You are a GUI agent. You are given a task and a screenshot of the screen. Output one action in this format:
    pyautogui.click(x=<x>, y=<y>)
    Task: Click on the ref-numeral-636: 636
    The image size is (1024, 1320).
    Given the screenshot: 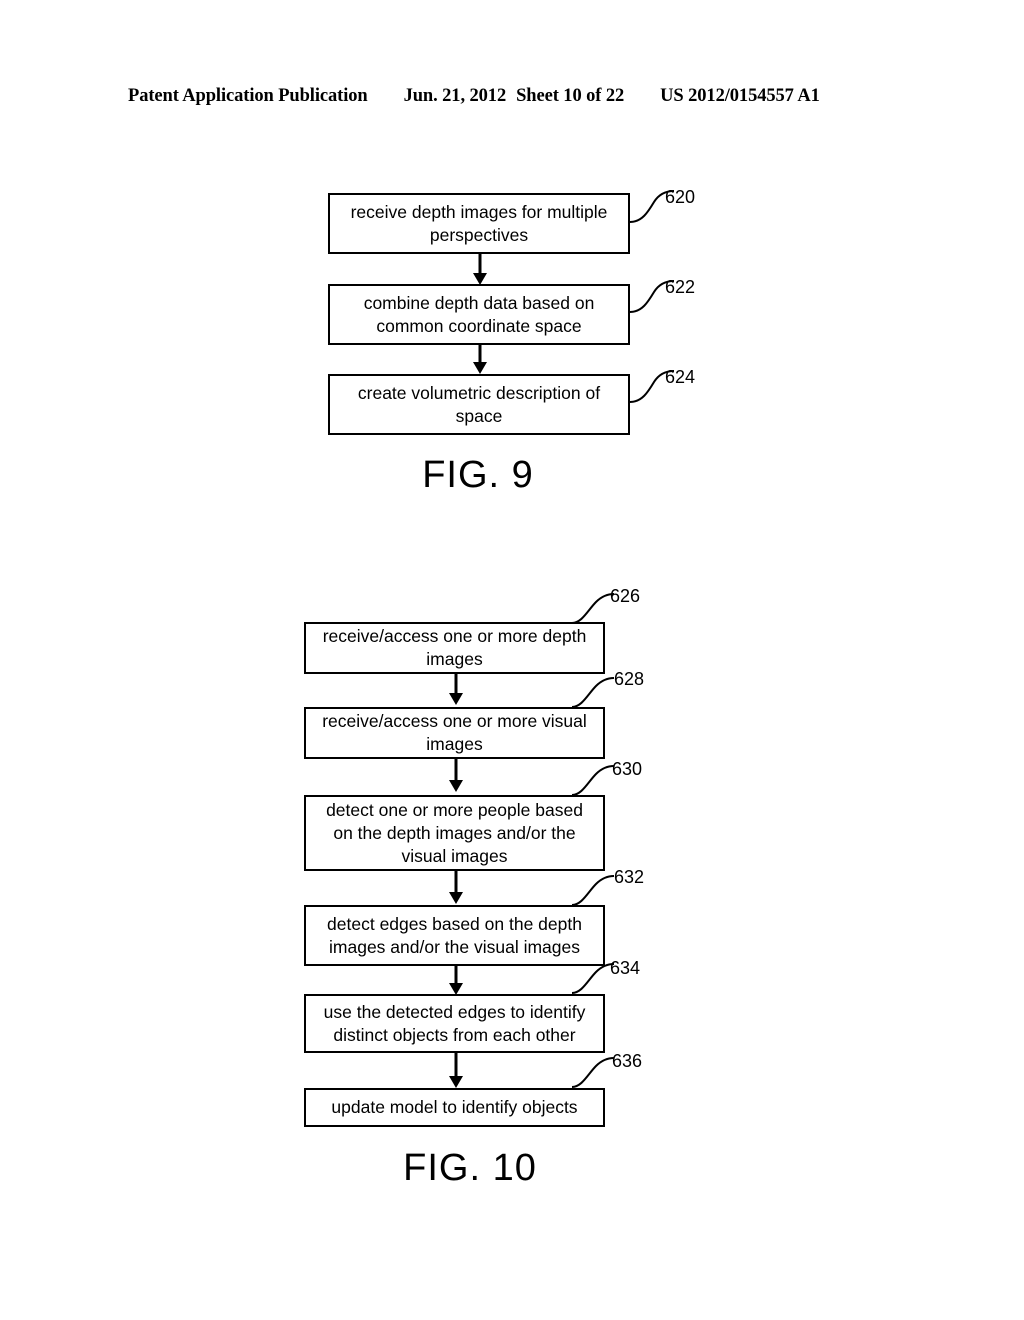 What is the action you would take?
    pyautogui.click(x=627, y=1061)
    